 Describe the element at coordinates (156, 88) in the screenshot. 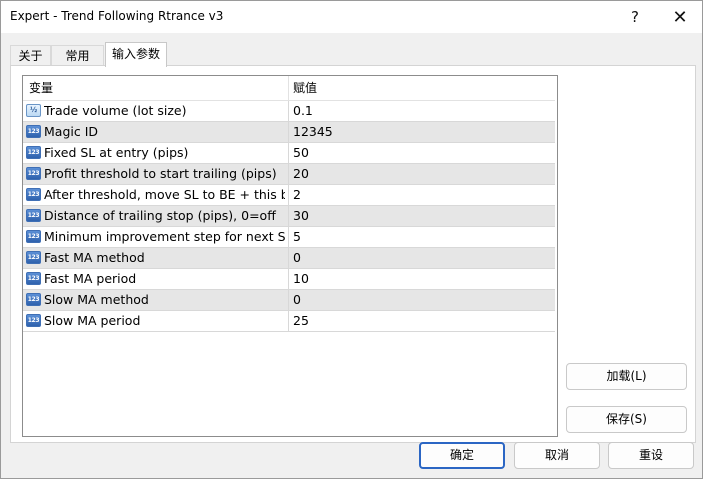

I see `column-header-variable: 变量` at that location.